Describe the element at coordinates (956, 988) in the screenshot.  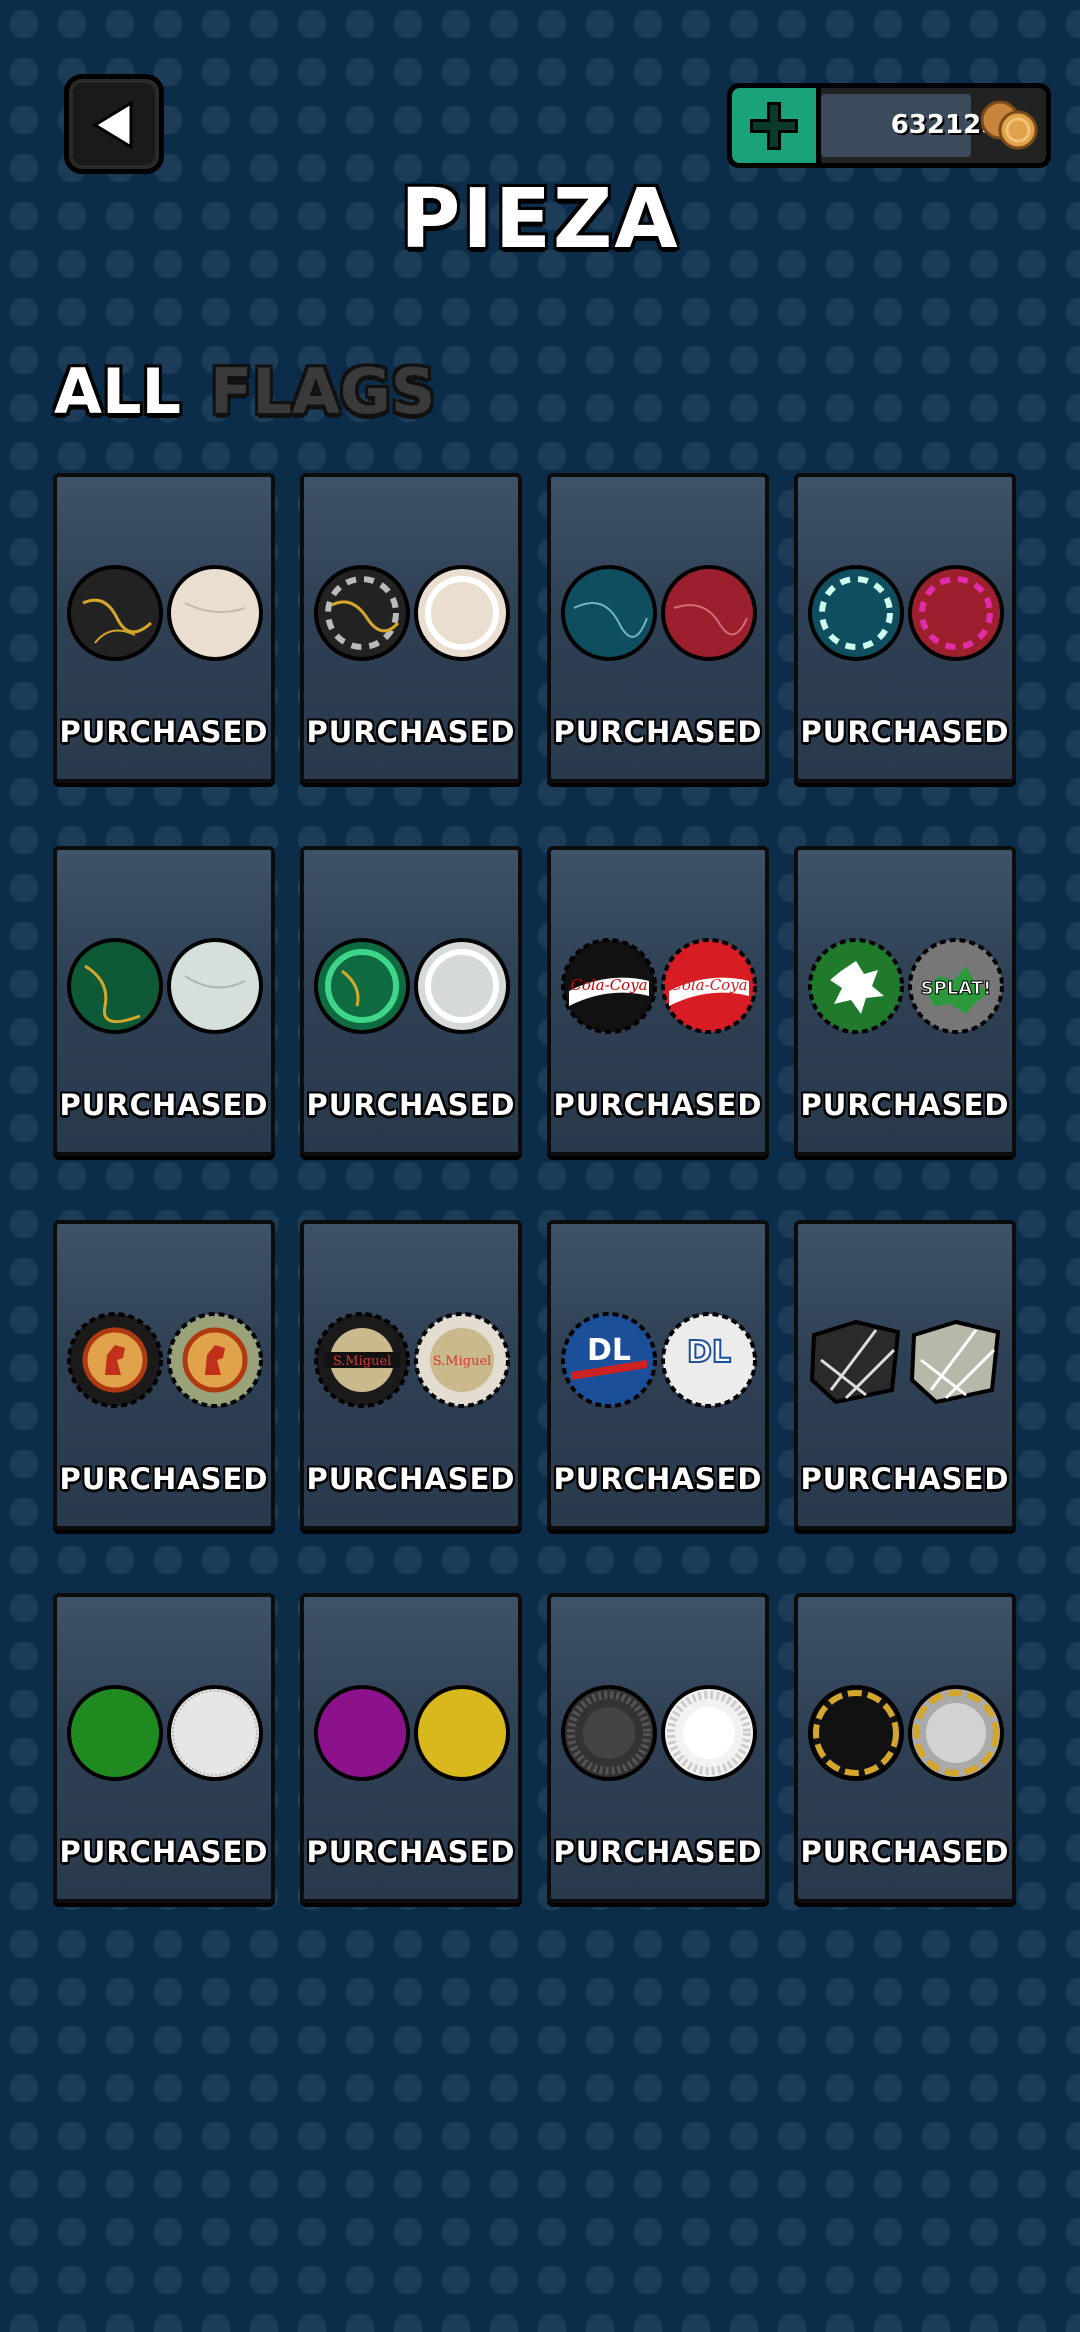
I see `svg-text: SPLAT!` at that location.